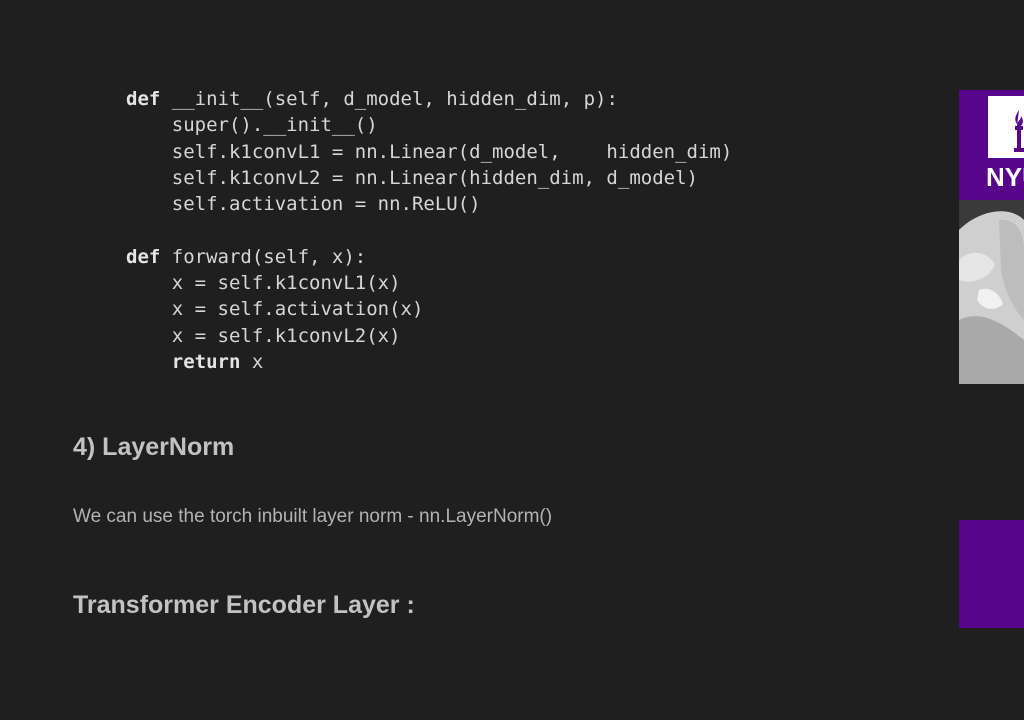 The image size is (1024, 720). Describe the element at coordinates (991, 574) in the screenshot. I see `nyu-brand-panel` at that location.